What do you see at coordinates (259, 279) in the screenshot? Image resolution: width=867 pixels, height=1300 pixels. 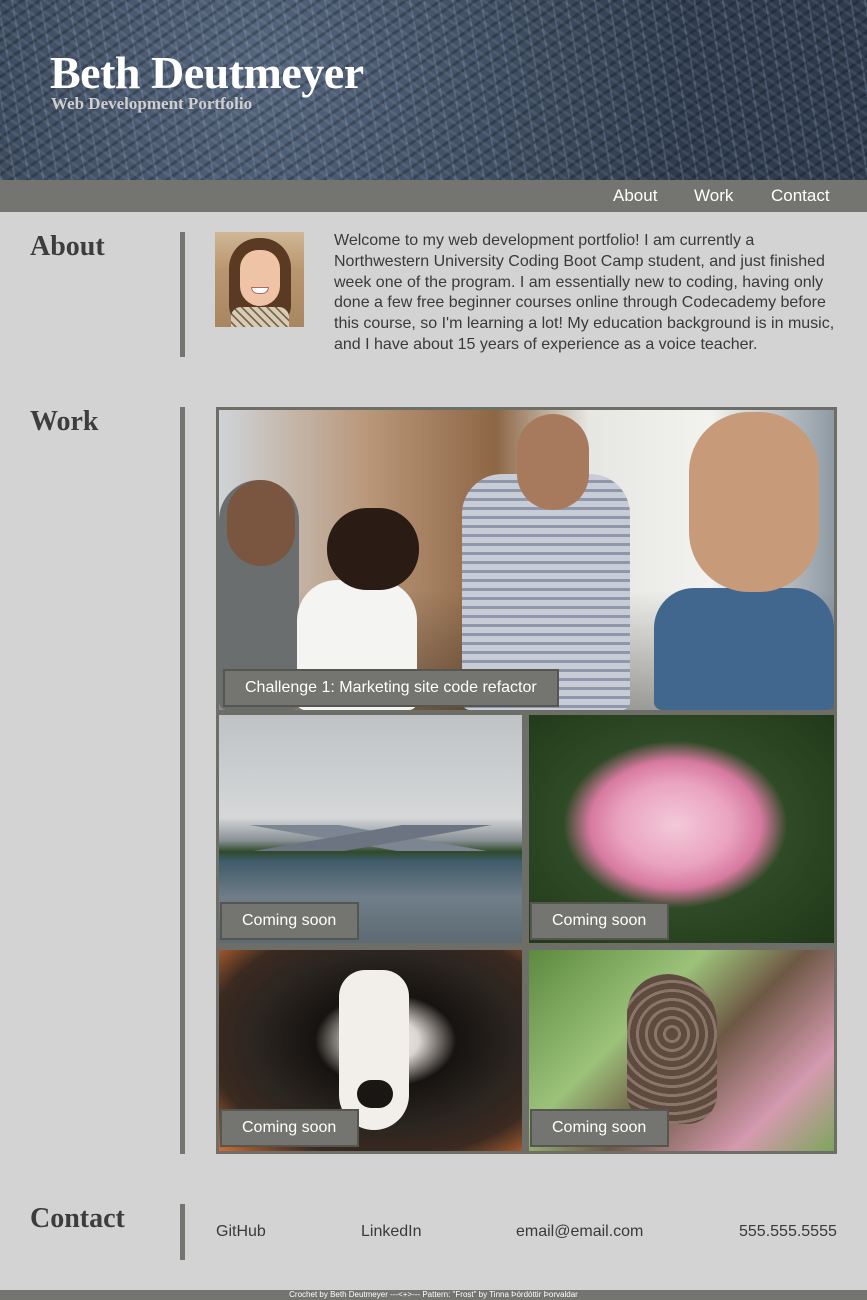 I see `profile-photo` at bounding box center [259, 279].